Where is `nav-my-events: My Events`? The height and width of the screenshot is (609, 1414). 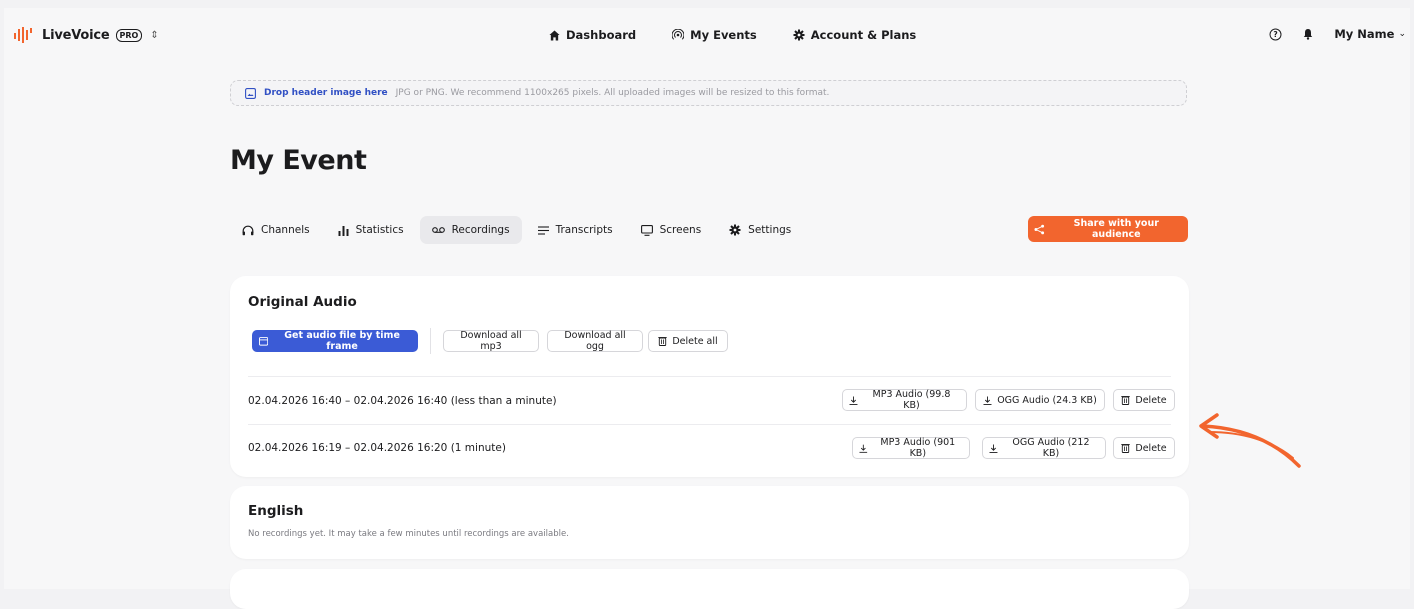
nav-my-events: My Events is located at coordinates (714, 35).